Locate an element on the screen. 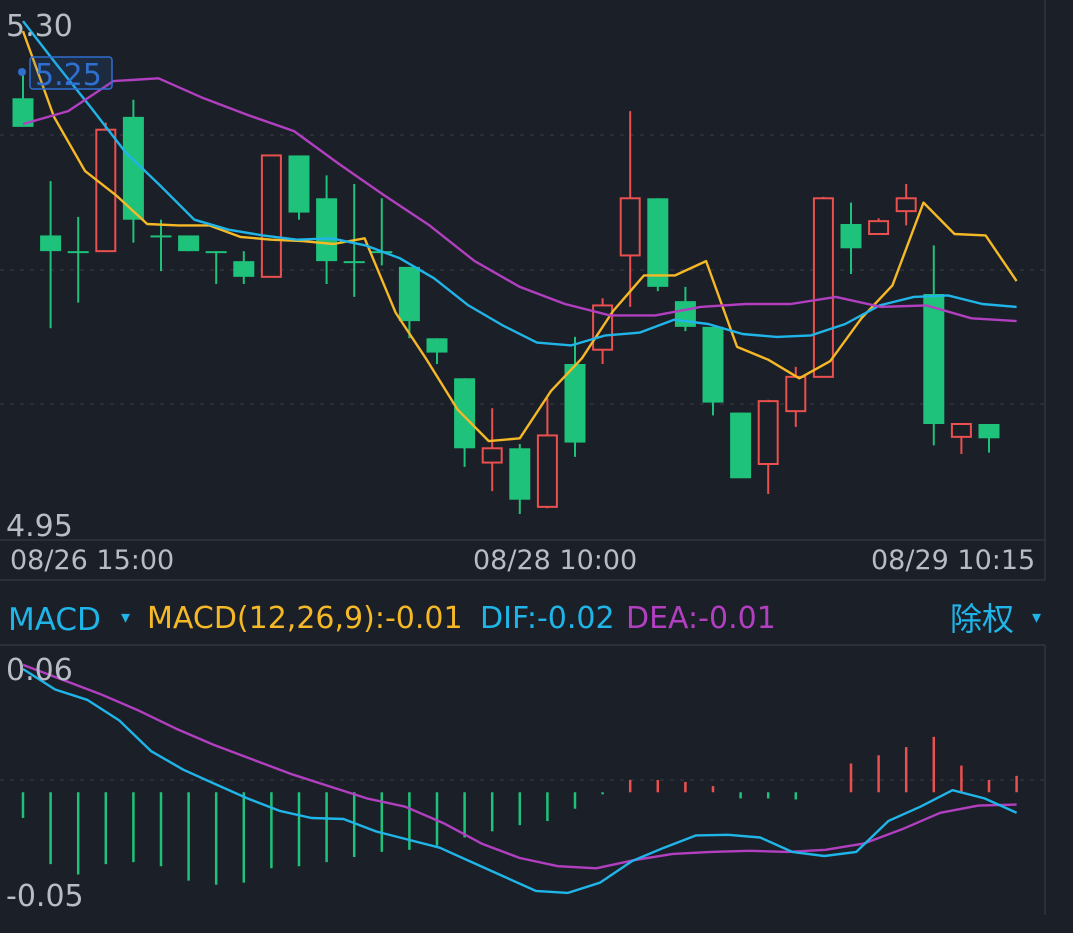 This screenshot has width=1073, height=933. current-price-badge-value: 5.25 is located at coordinates (68, 75).